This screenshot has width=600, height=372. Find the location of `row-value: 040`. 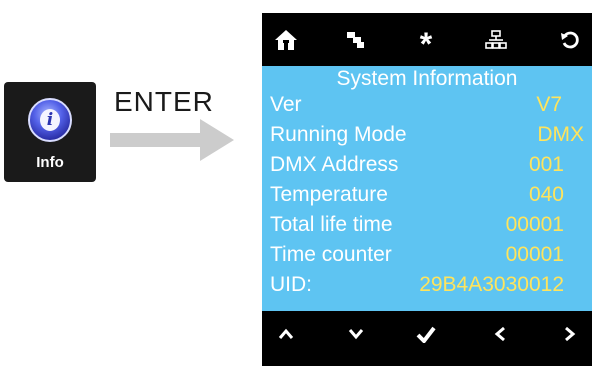

row-value: 040 is located at coordinates (546, 194).